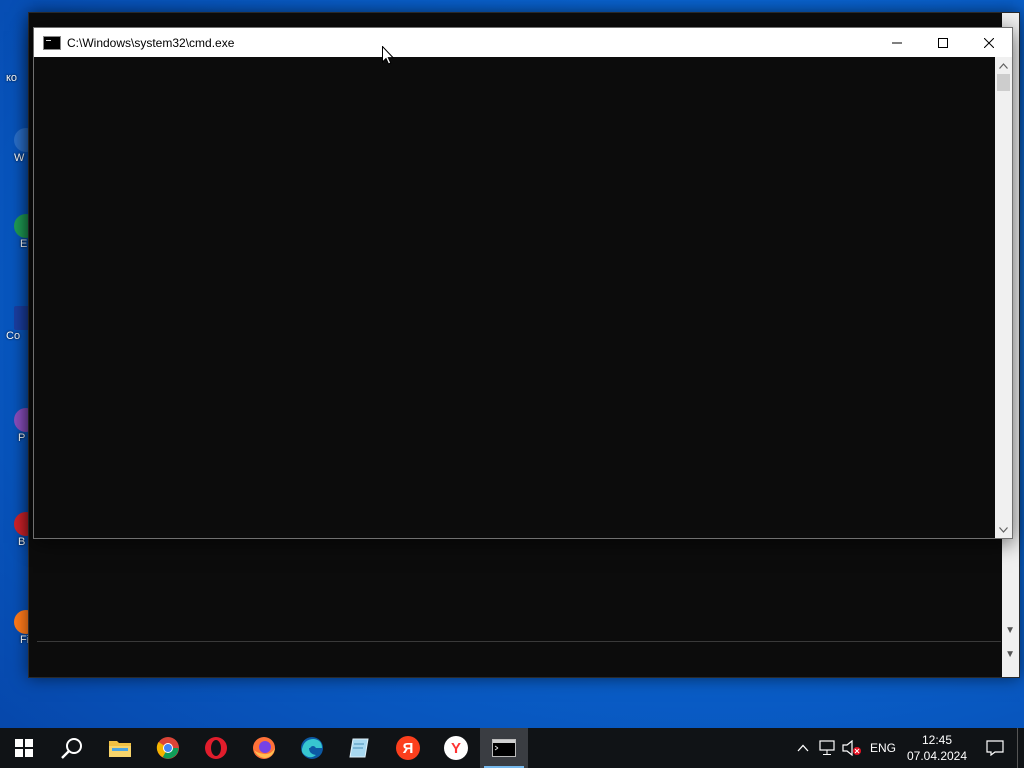  I want to click on taskbar-yandex: Я, so click(408, 748).